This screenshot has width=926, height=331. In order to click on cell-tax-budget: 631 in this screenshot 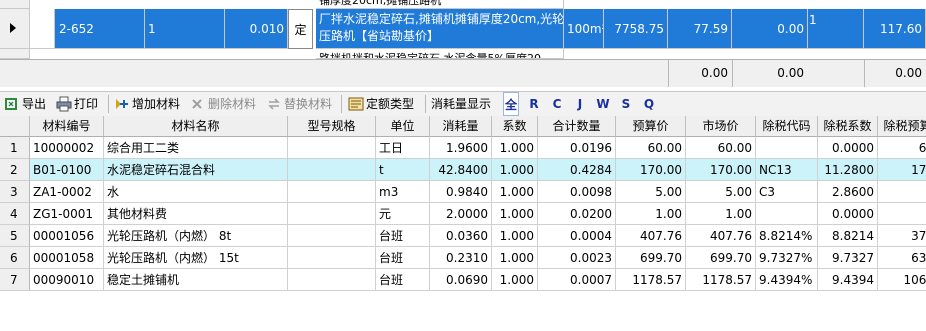, I will do `click(902, 258)`.